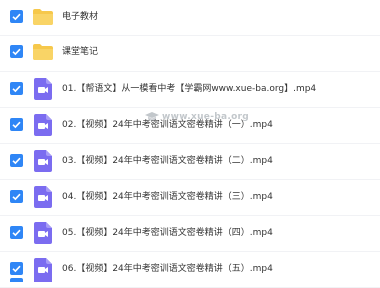 The width and height of the screenshot is (380, 288). What do you see at coordinates (190, 54) in the screenshot?
I see `list-item: 课堂笔记` at bounding box center [190, 54].